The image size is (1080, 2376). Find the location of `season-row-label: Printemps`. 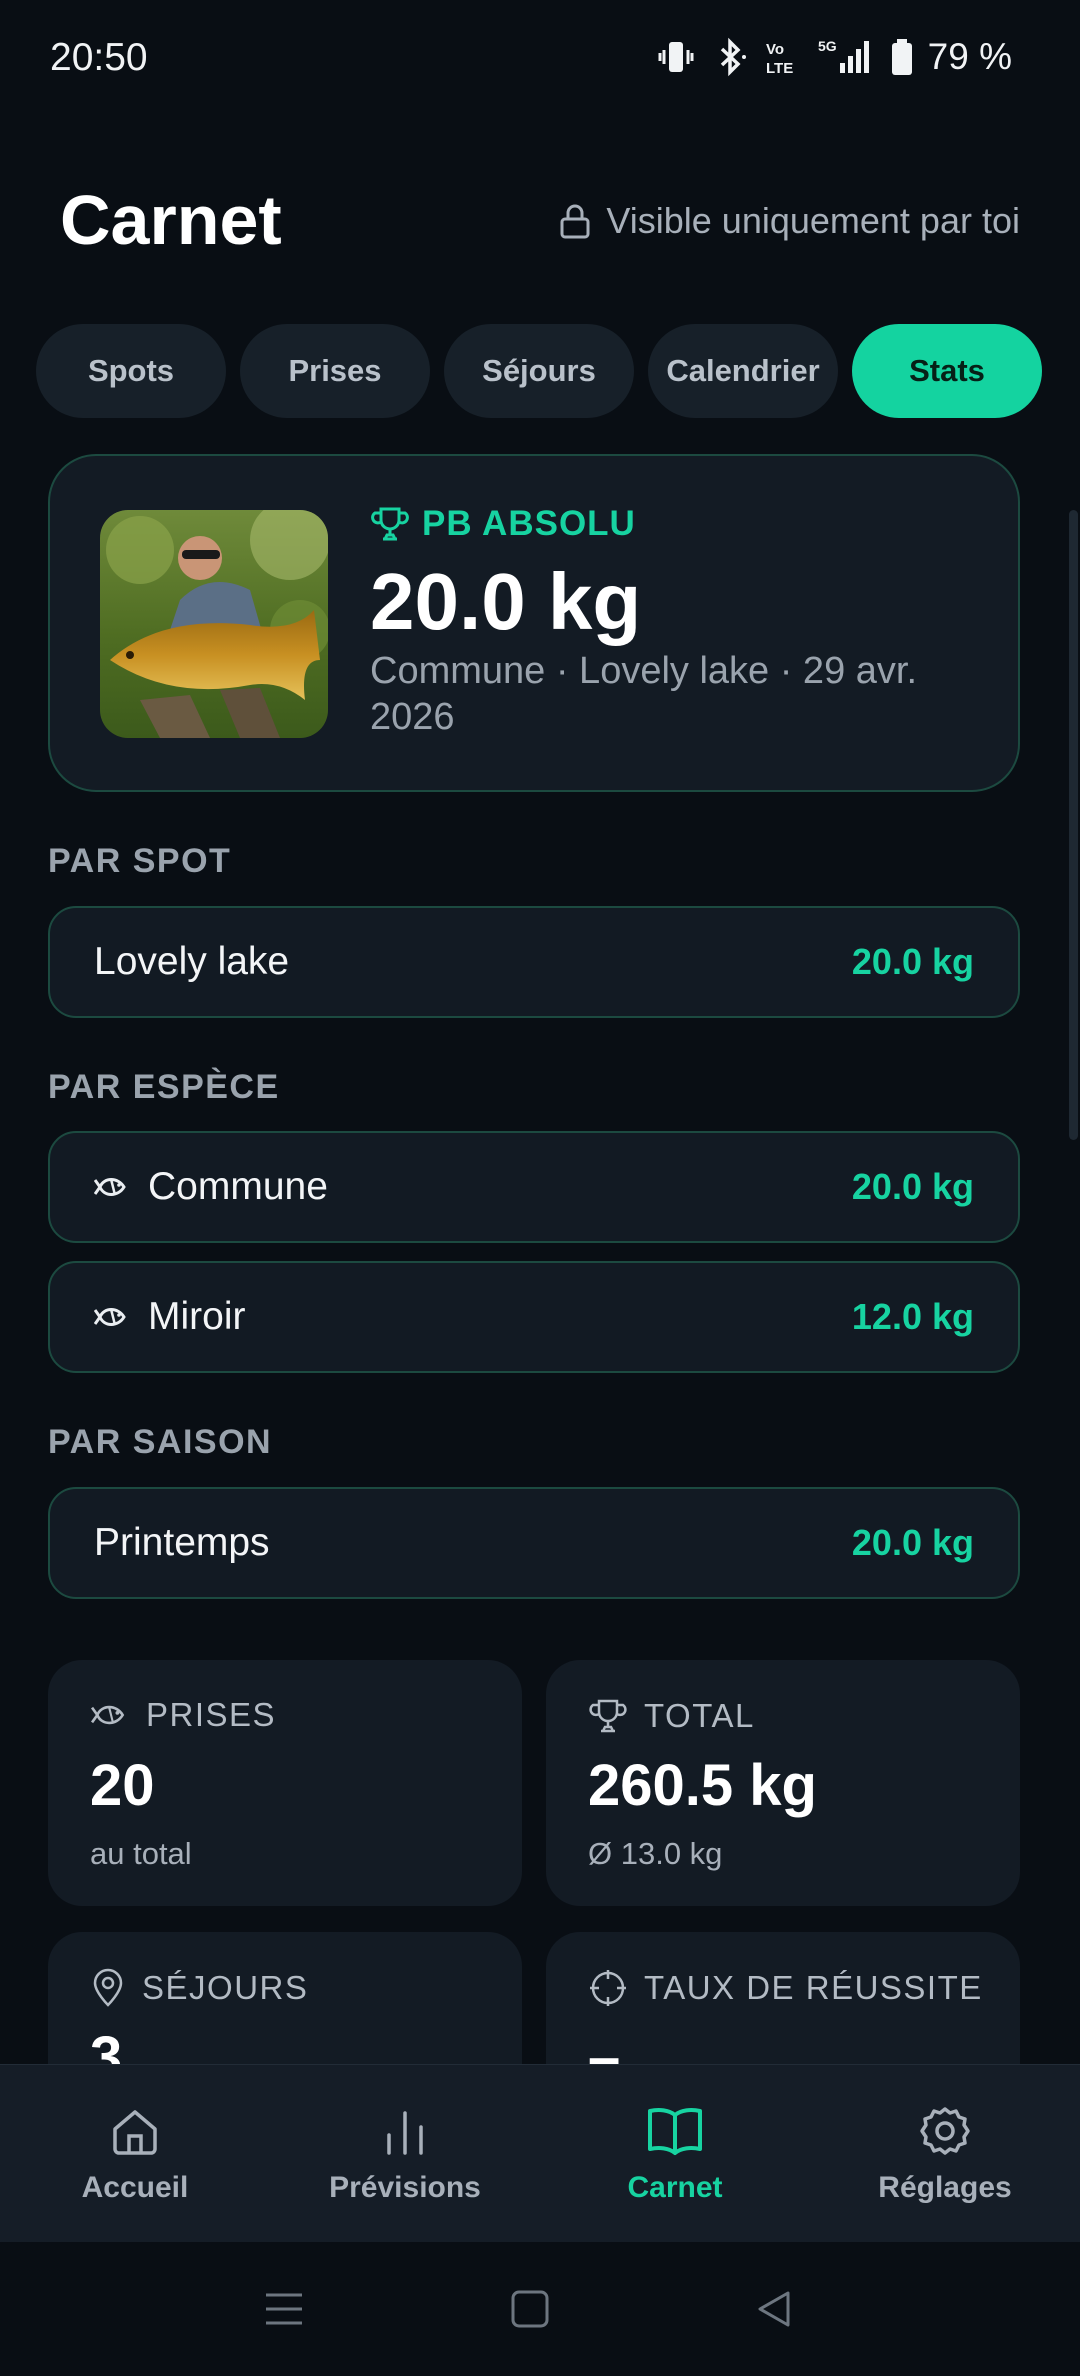

season-row-label: Printemps is located at coordinates (182, 1542).